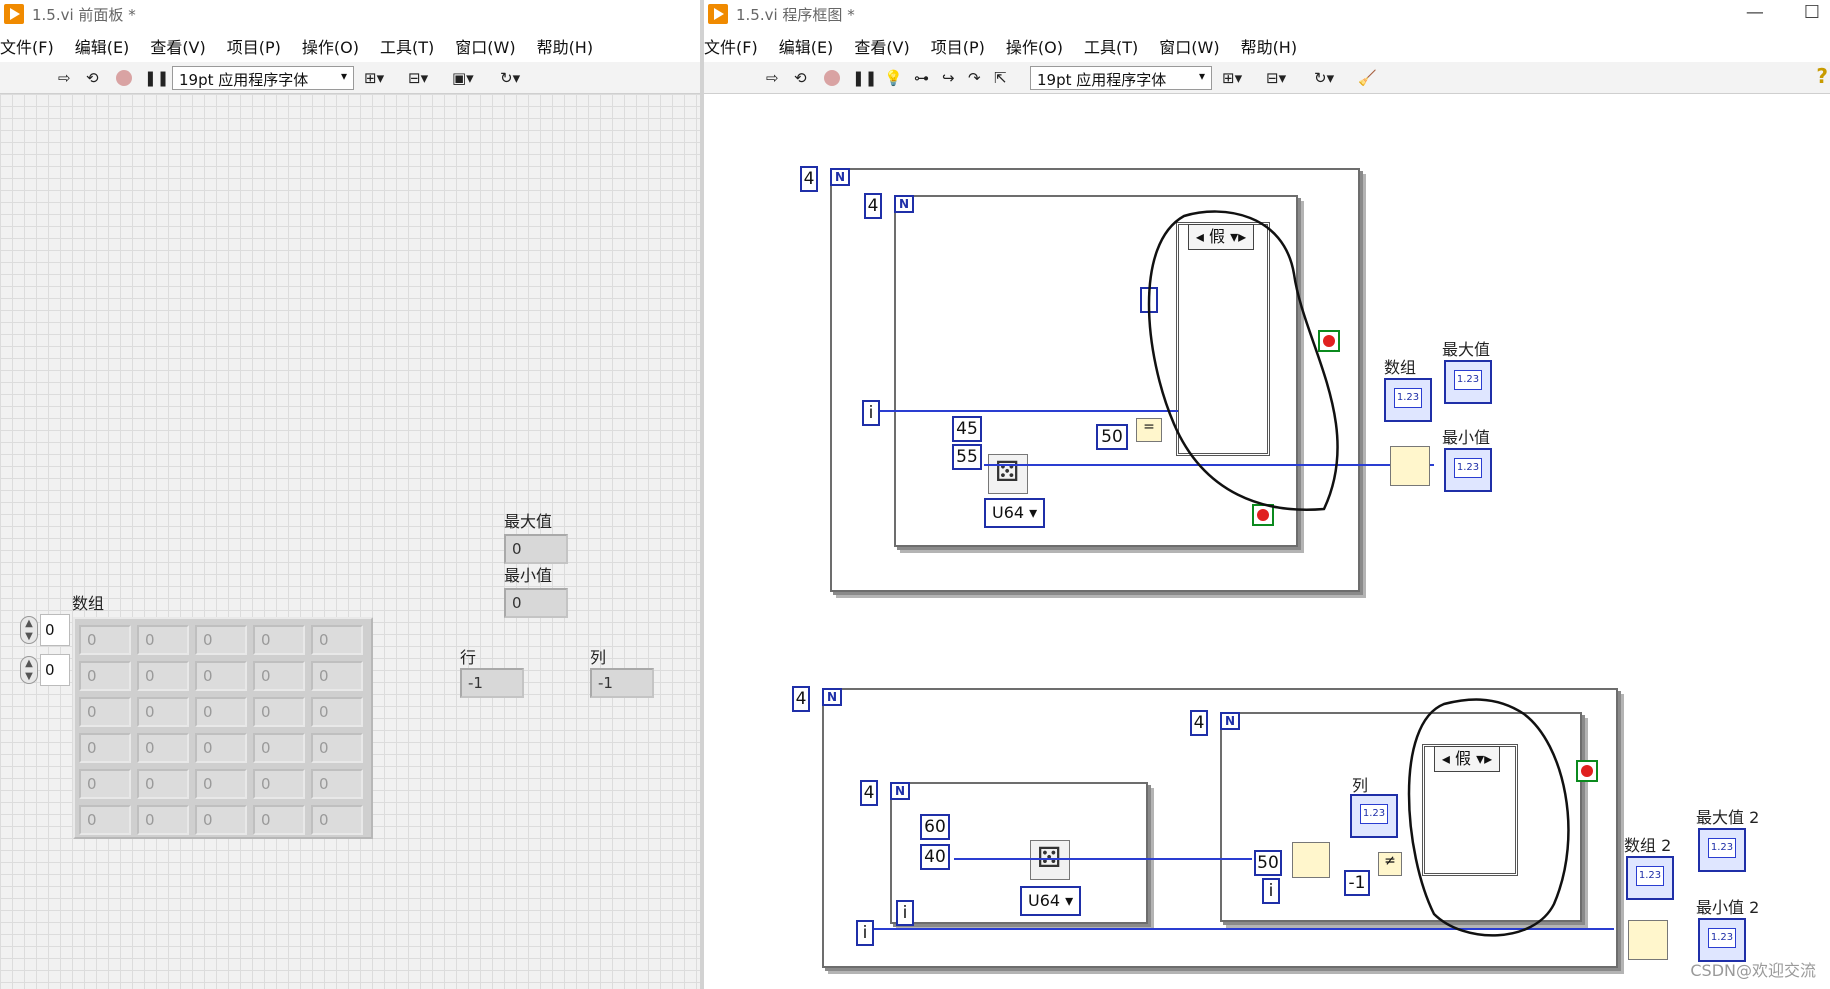 This screenshot has width=1830, height=989. What do you see at coordinates (1755, 12) in the screenshot?
I see `minimize-icon: —` at bounding box center [1755, 12].